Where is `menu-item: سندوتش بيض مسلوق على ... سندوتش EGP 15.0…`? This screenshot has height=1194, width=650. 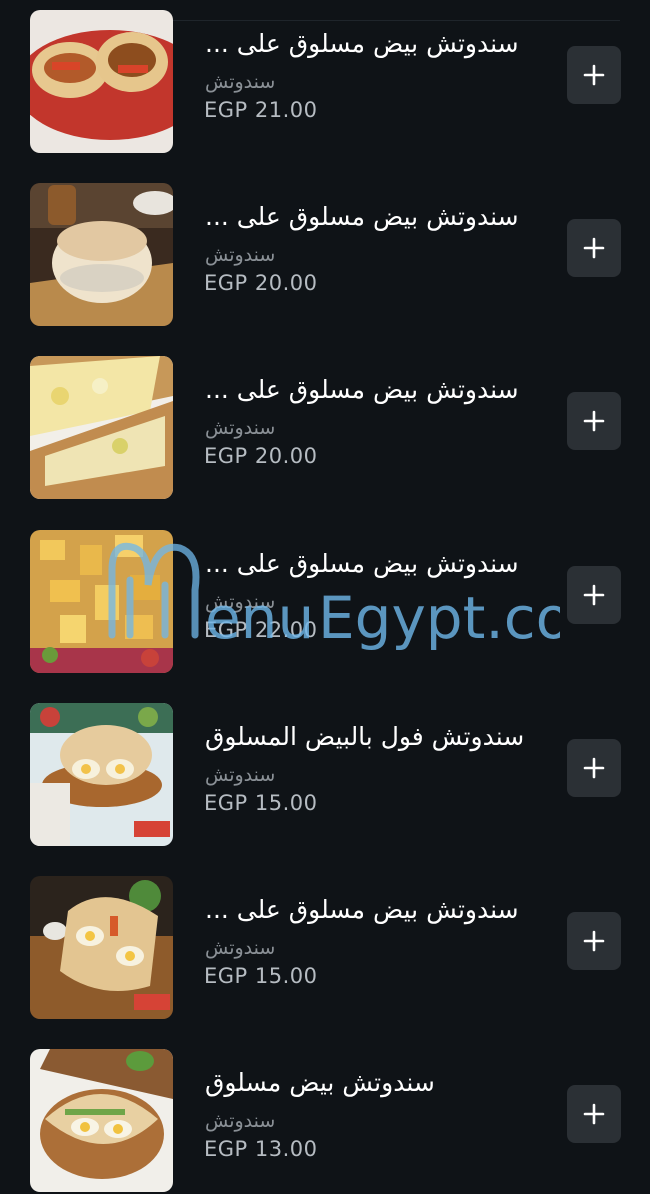
menu-item: سندوتش بيض مسلوق على ... سندوتش EGP 15.0… is located at coordinates (325, 948).